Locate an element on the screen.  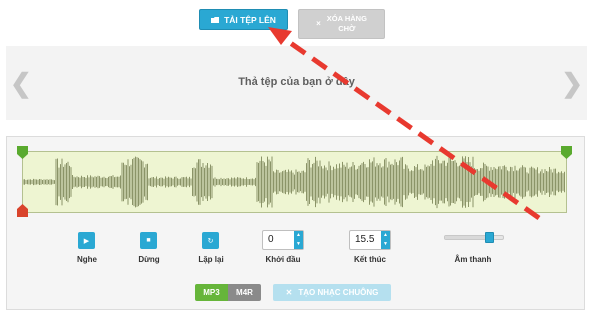
start-time-label: Khởi đầu is located at coordinates (283, 259).